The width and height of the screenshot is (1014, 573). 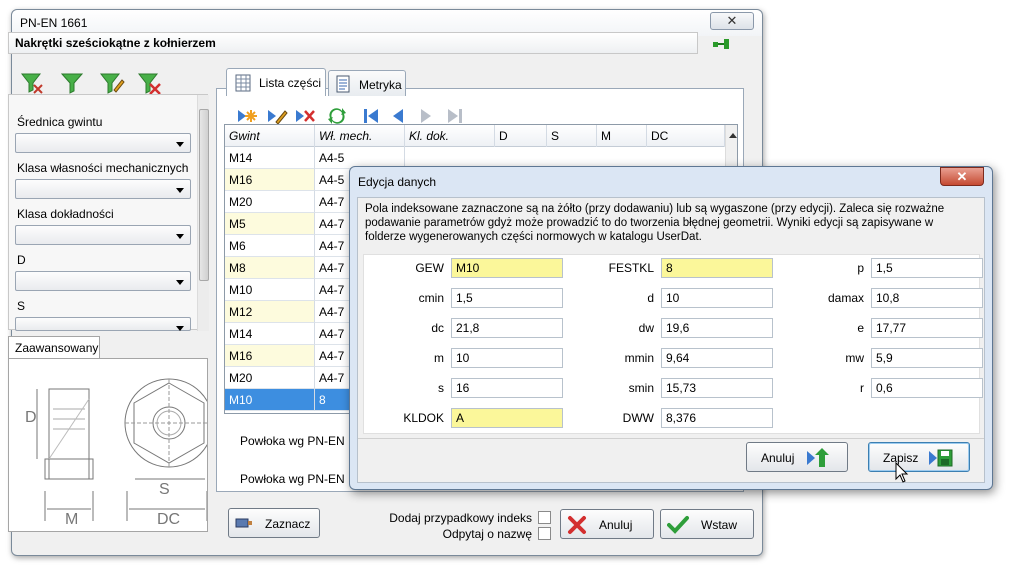 What do you see at coordinates (616, 525) in the screenshot?
I see `cancel-button-label: Anuluj` at bounding box center [616, 525].